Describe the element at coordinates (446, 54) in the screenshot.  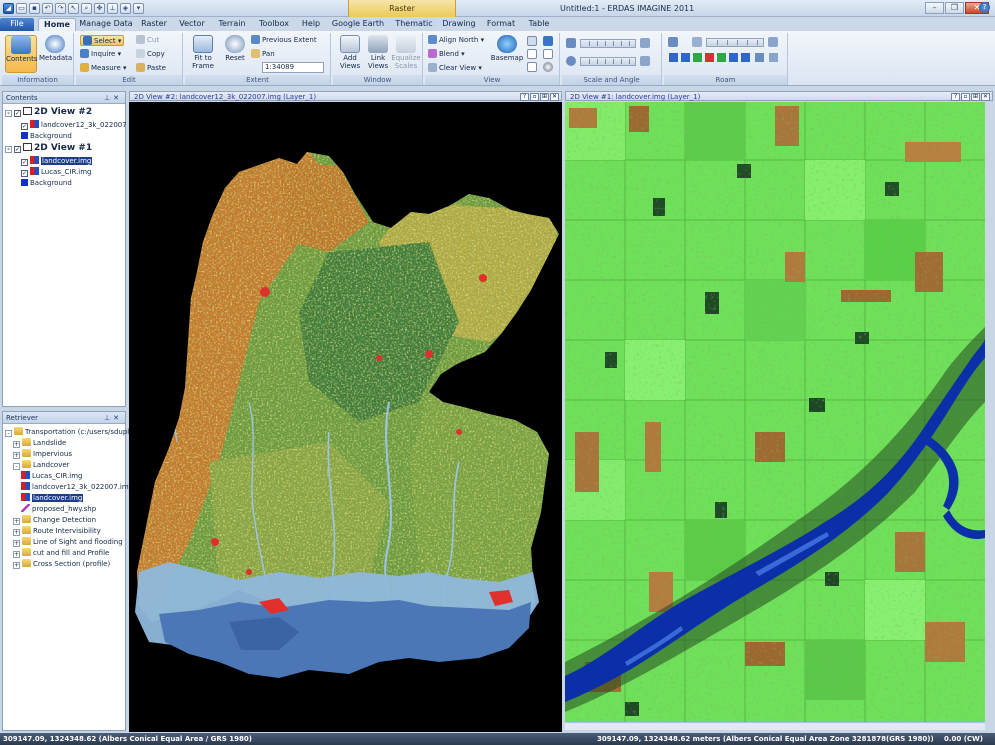
I see `blend-button: Blend ▾` at that location.